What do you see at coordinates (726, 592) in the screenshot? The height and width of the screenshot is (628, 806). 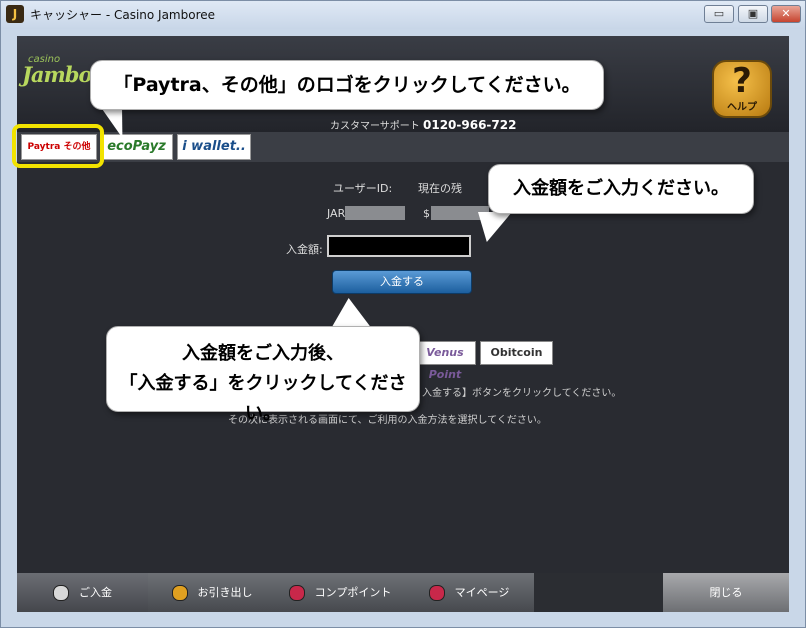 I see `nav-close-button: 閉じる` at bounding box center [726, 592].